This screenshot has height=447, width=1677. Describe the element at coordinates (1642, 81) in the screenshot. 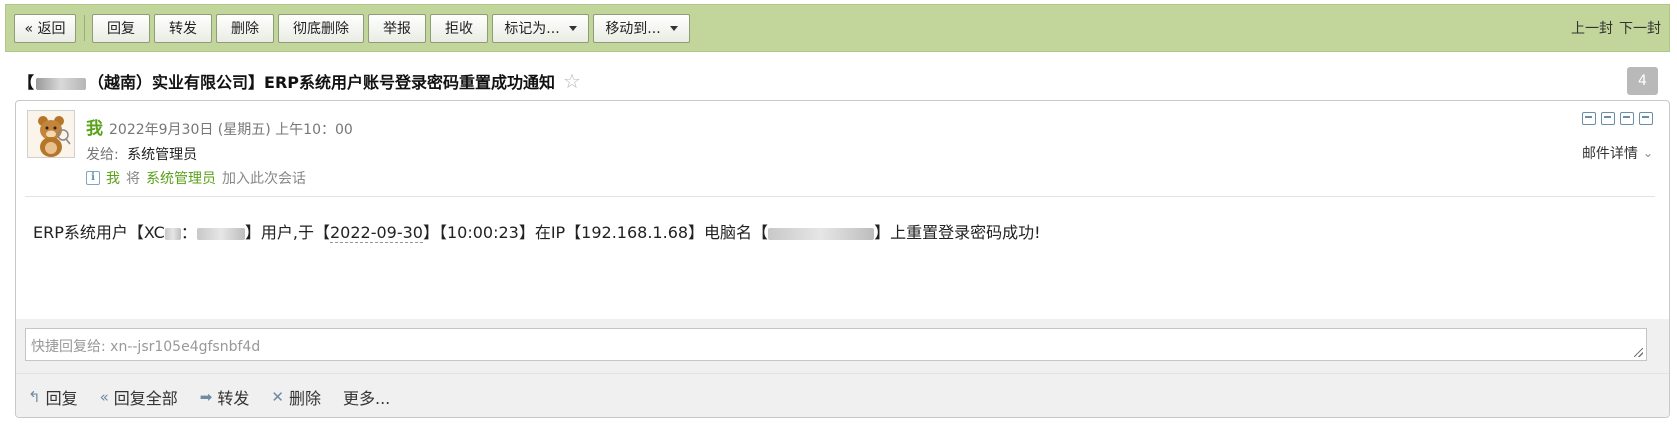

I see `conversation-count-badge: 4` at that location.